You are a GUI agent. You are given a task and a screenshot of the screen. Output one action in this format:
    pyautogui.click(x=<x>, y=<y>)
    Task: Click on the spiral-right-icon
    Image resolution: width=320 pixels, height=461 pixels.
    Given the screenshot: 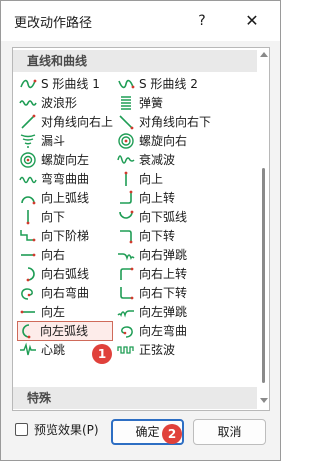 What is the action you would take?
    pyautogui.click(x=126, y=141)
    